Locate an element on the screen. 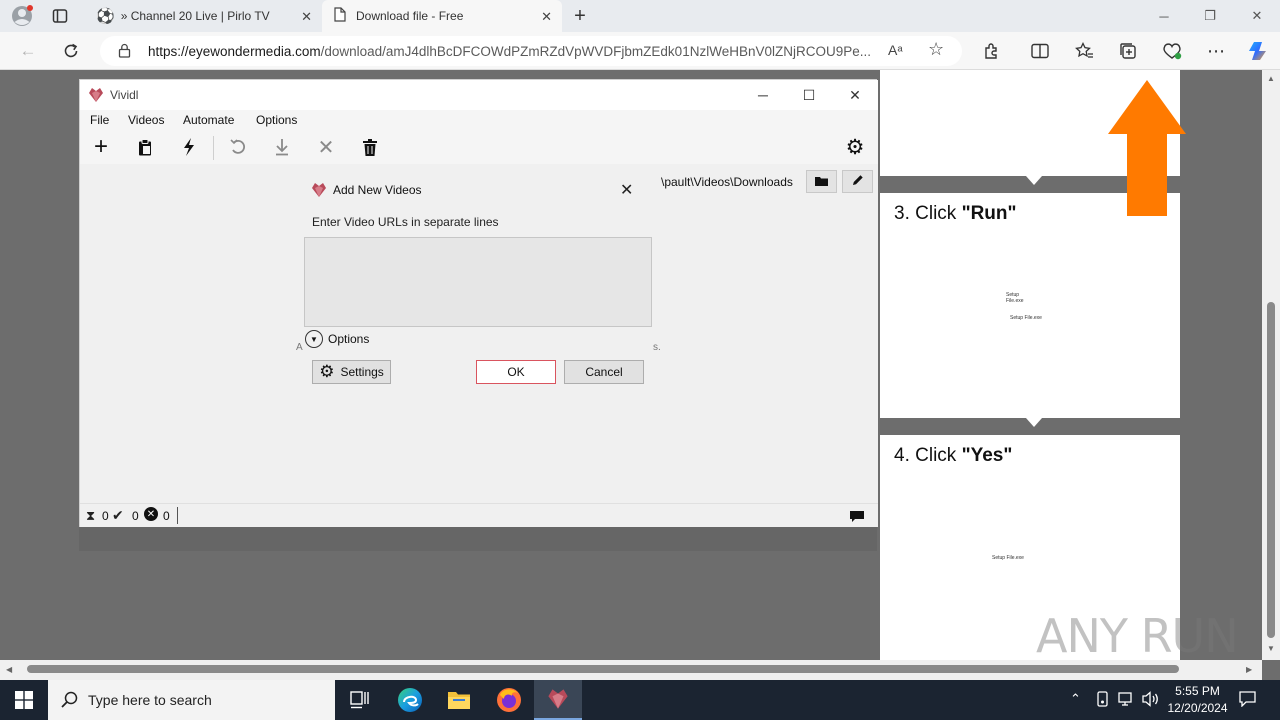 The image size is (1280, 720). taskbar-firefox is located at coordinates (509, 700).